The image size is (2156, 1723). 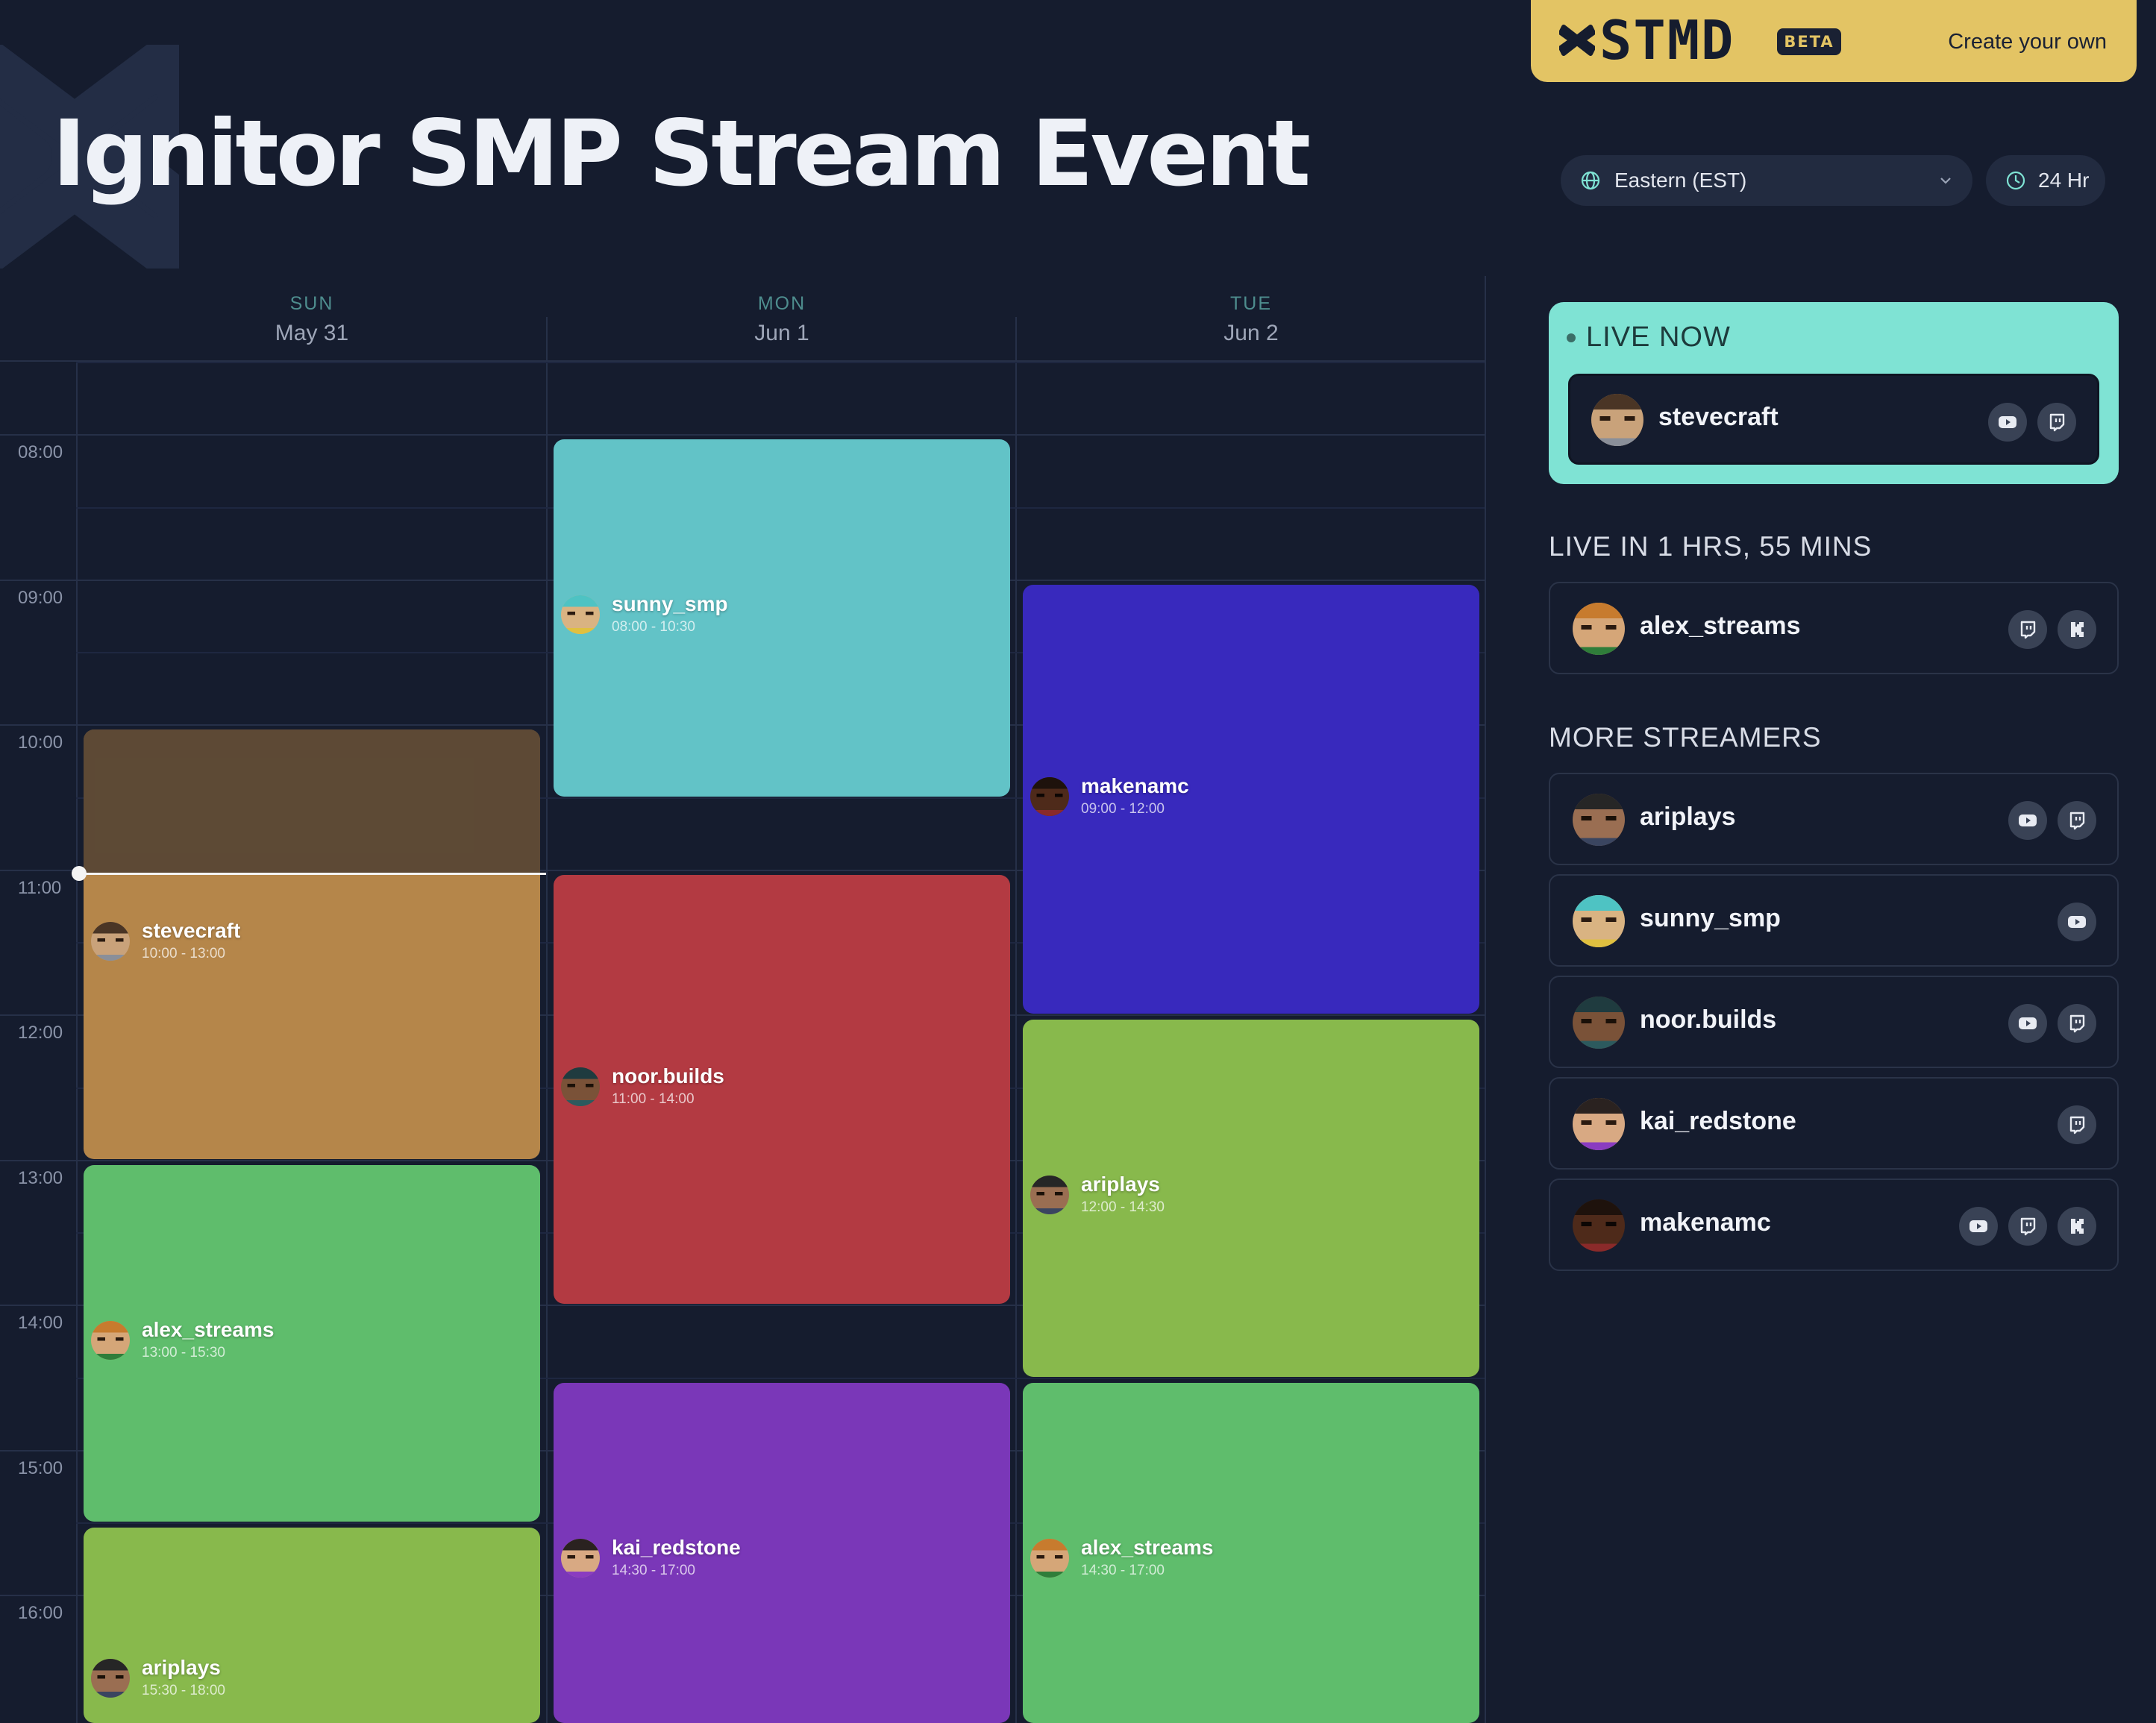 What do you see at coordinates (1251, 1553) in the screenshot?
I see `stream-event-block: alex_streams 14:30 - 17:00` at bounding box center [1251, 1553].